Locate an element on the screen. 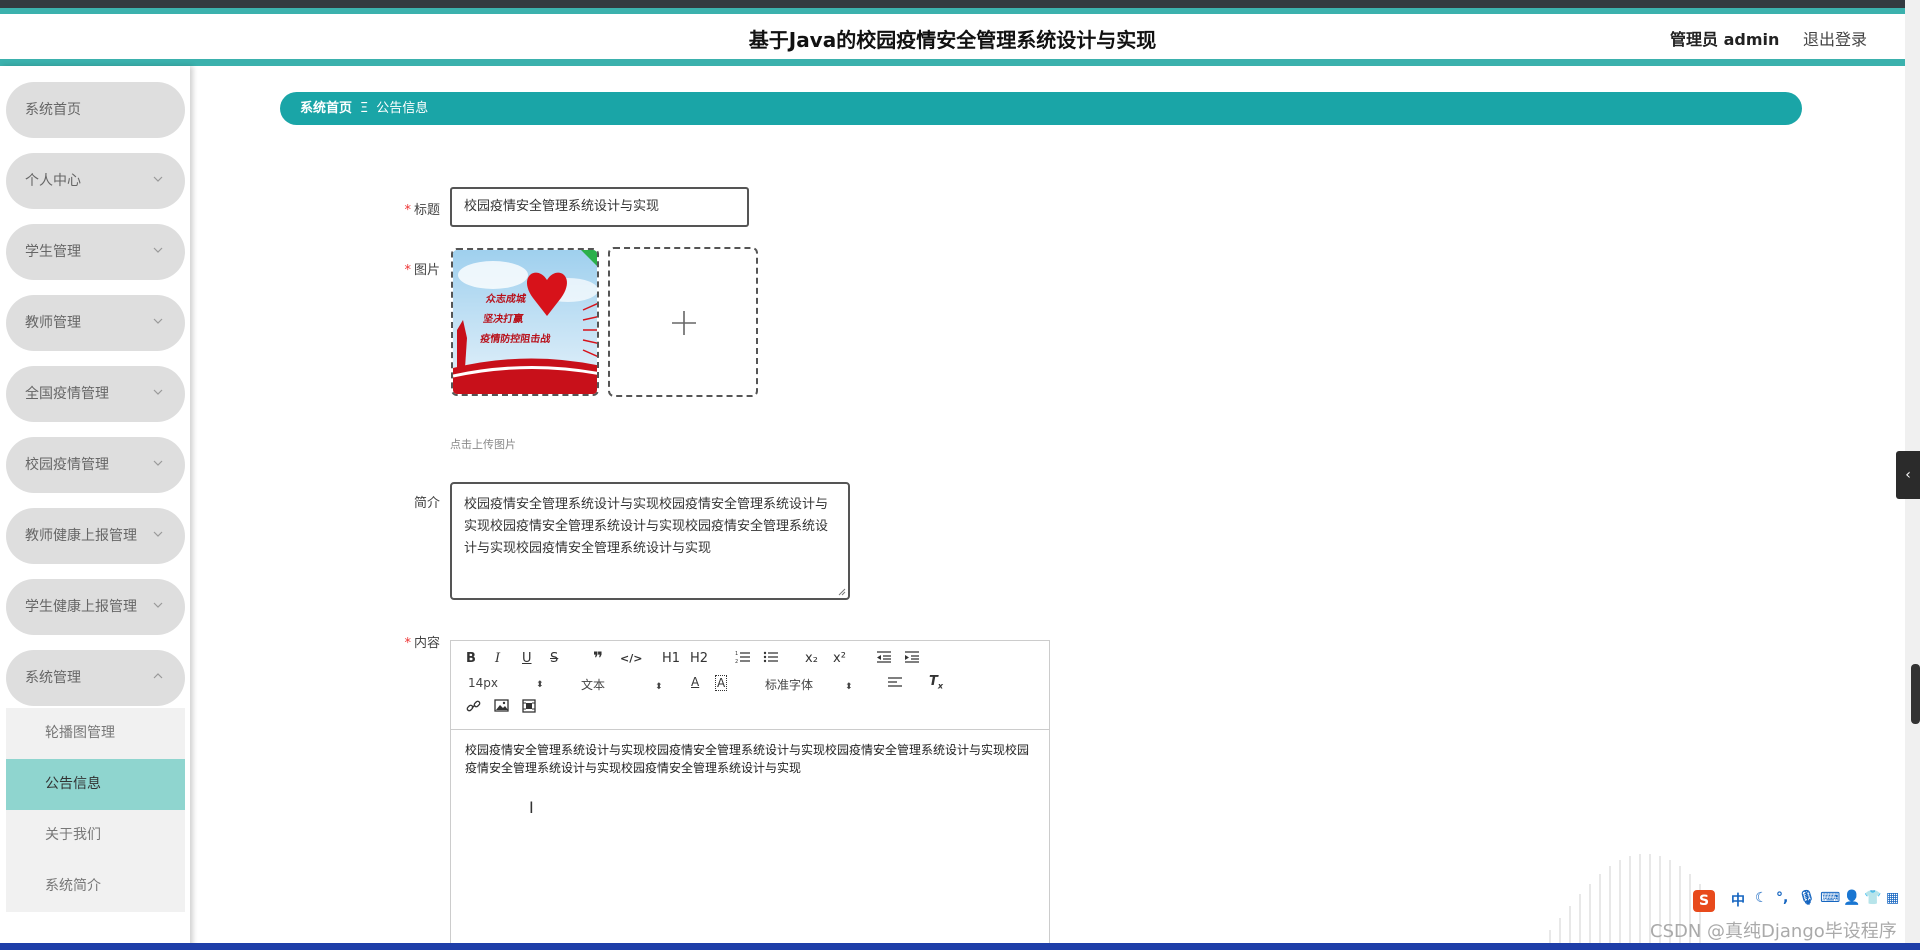 The height and width of the screenshot is (950, 1920). font-color-icon: A is located at coordinates (695, 682).